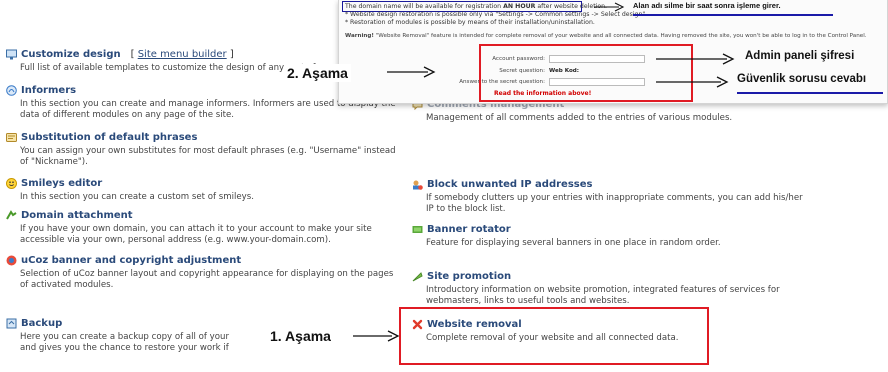  I want to click on admin-password-annotation: Admin paneli şifresi, so click(800, 56).